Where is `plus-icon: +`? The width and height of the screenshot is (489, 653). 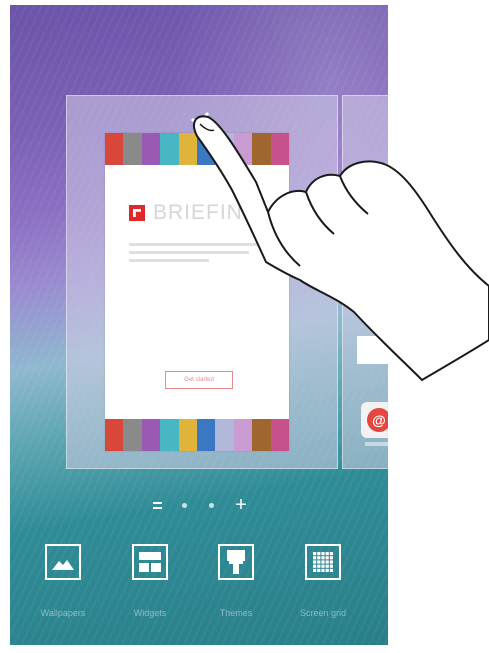 plus-icon: + is located at coordinates (241, 505).